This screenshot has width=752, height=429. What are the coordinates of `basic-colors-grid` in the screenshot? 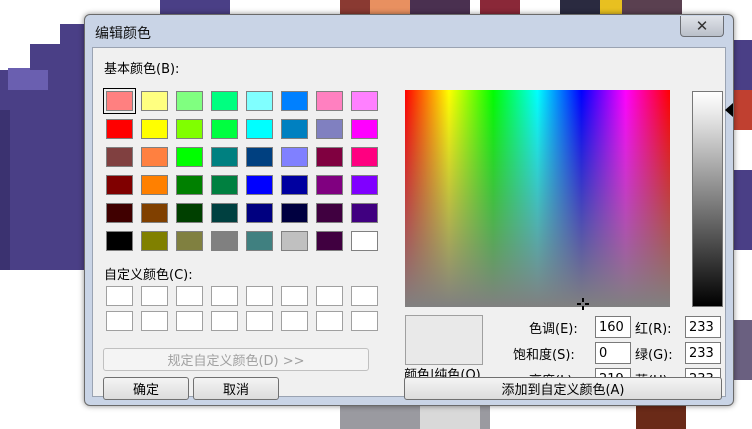 It's located at (240, 169).